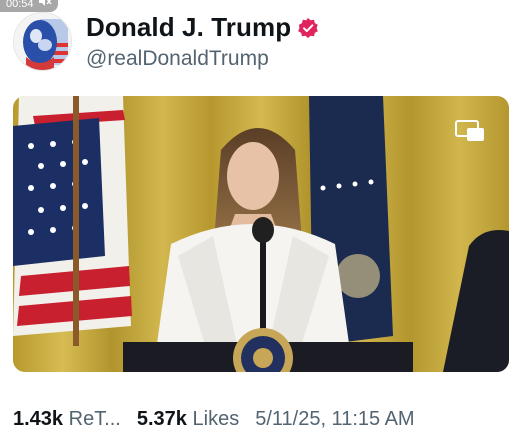 The image size is (518, 447). I want to click on retweets-count: 1.43k, so click(38, 419).